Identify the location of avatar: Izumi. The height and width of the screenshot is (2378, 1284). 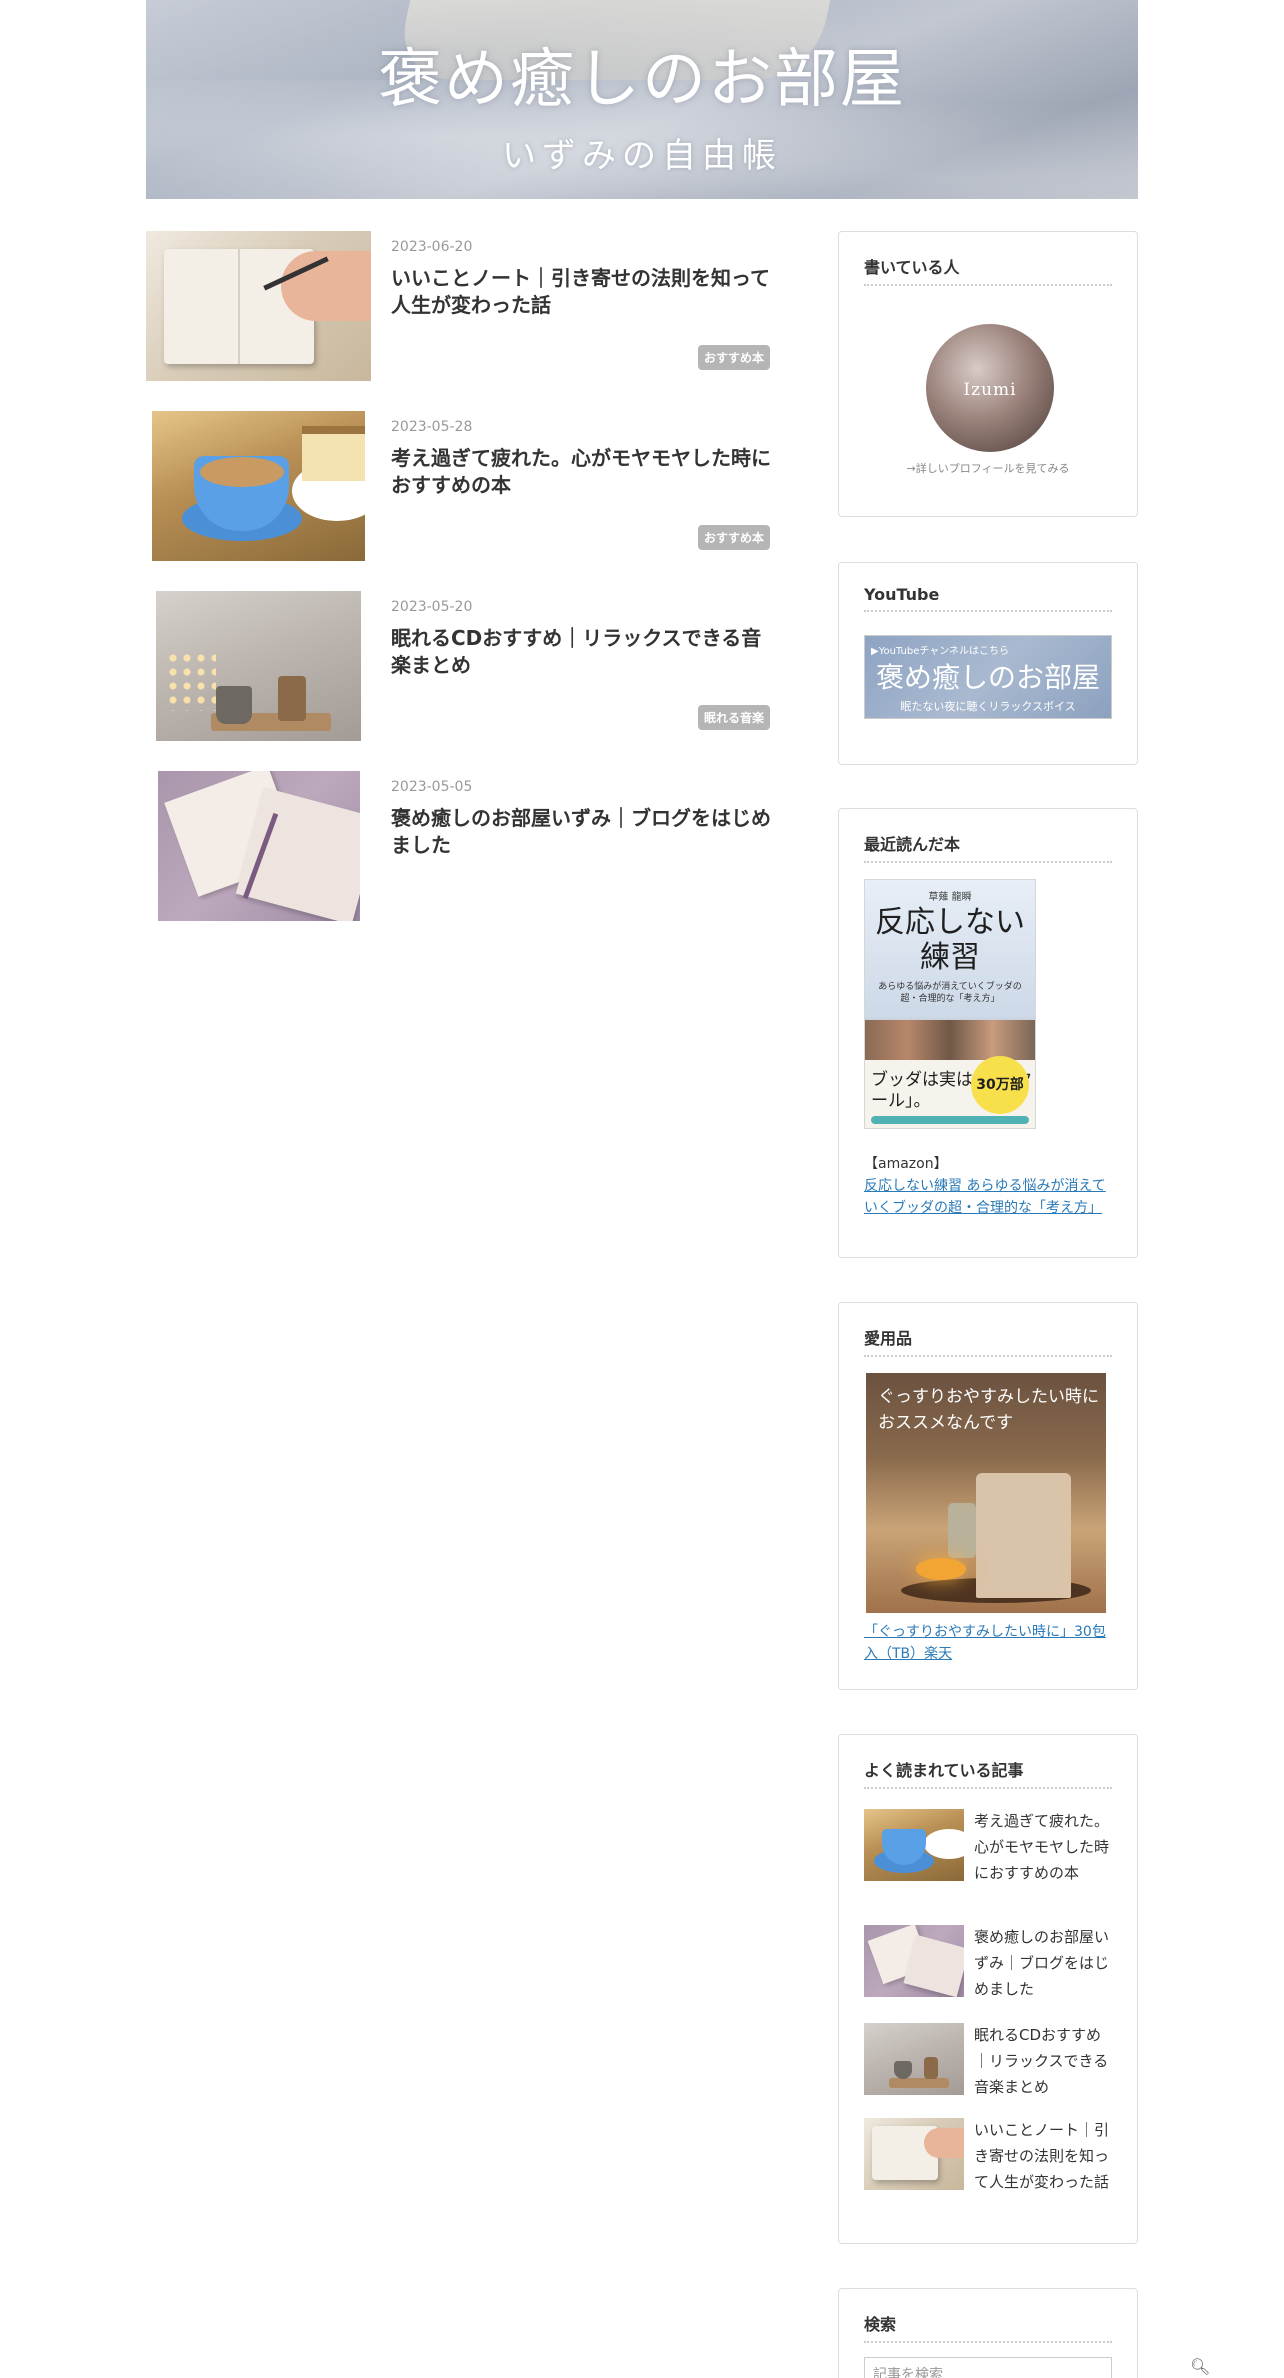
(990, 388).